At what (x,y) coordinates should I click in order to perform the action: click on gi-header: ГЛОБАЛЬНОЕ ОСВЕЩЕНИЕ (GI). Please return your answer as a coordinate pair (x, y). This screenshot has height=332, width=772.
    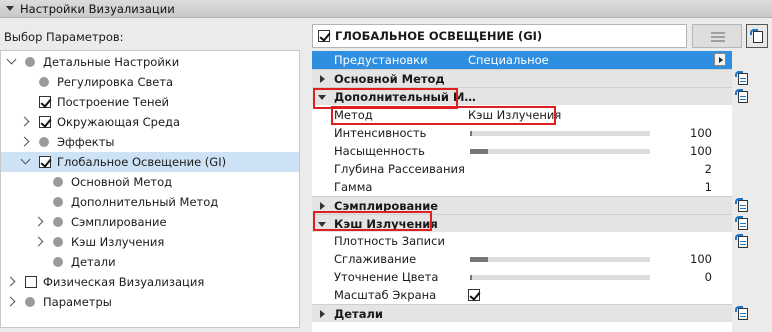
    Looking at the image, I should click on (499, 36).